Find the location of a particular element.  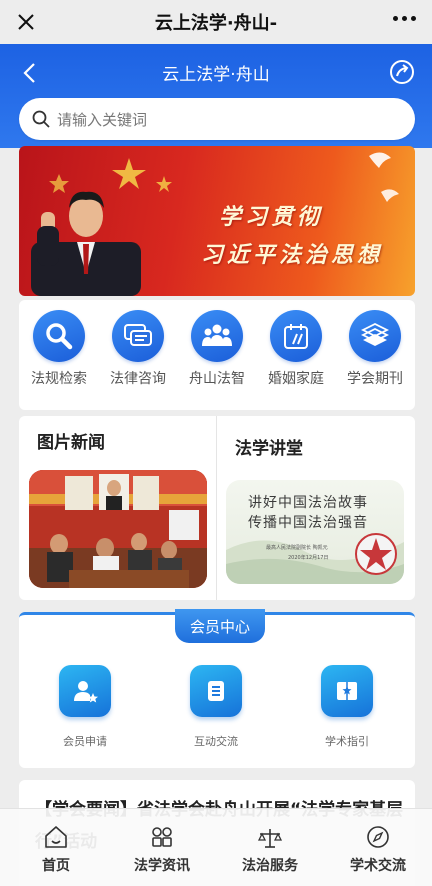

nav-legal-service: 法治服务 is located at coordinates (270, 849).